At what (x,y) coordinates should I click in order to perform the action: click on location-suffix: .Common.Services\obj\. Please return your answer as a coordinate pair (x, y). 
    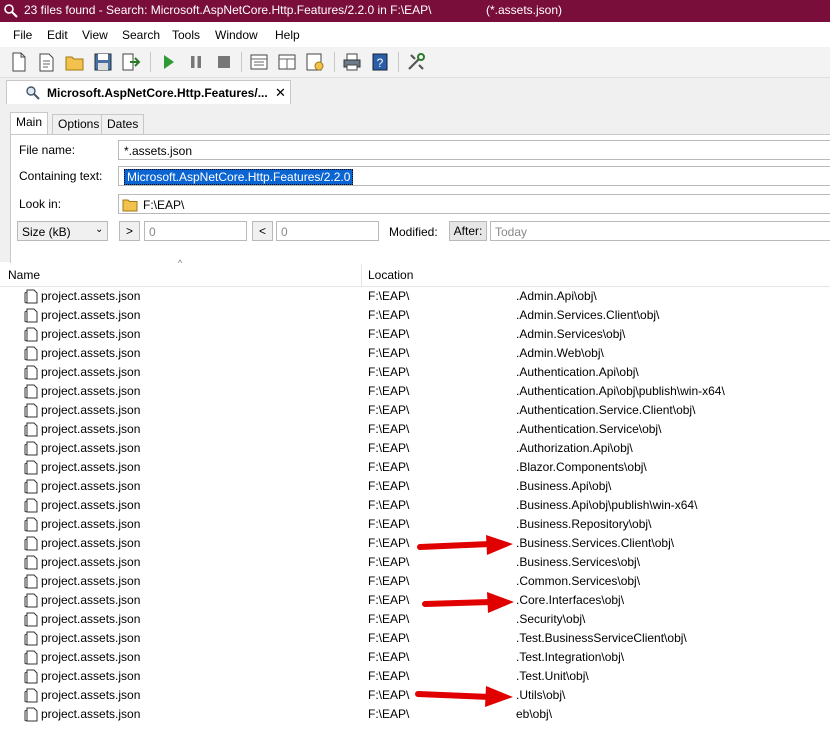
    Looking at the image, I should click on (578, 581).